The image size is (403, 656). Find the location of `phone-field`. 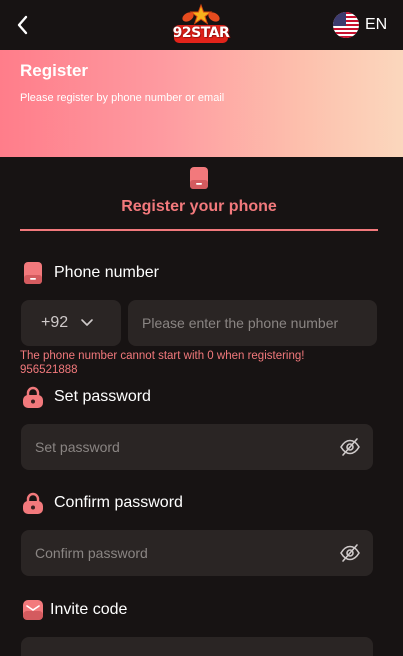

phone-field is located at coordinates (252, 323).